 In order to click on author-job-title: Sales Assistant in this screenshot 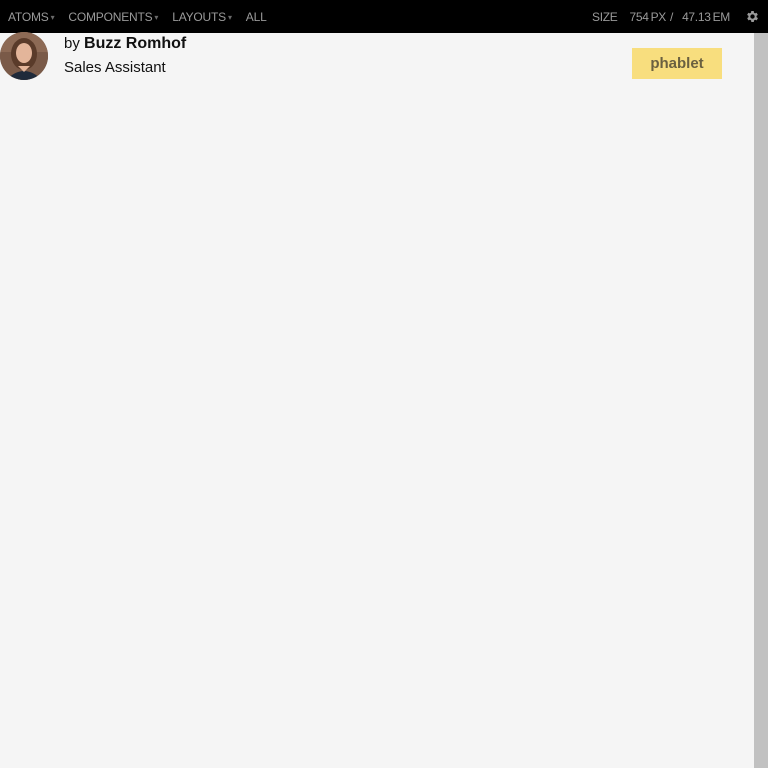, I will do `click(115, 67)`.